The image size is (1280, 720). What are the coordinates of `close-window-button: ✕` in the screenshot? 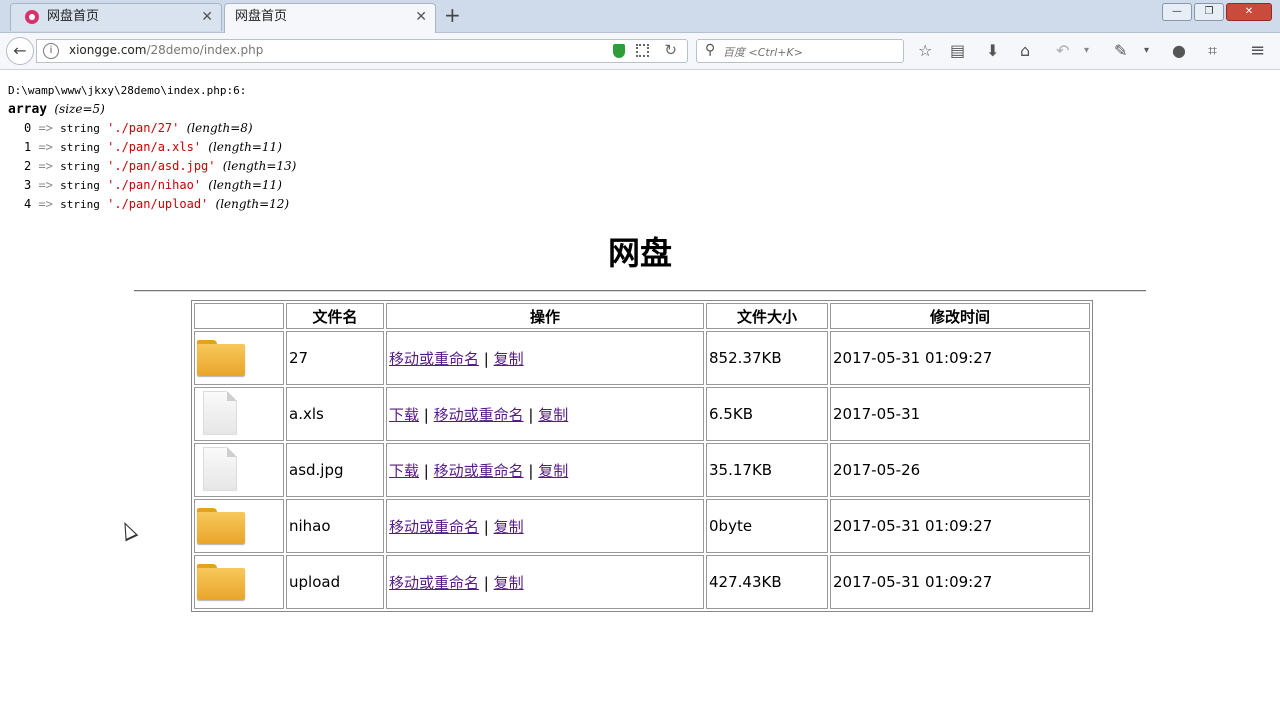 It's located at (1249, 12).